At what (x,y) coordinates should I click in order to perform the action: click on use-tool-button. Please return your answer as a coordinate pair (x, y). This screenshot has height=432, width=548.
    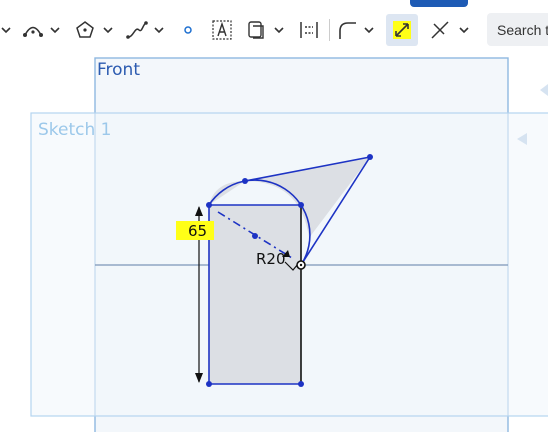
    Looking at the image, I should click on (256, 30).